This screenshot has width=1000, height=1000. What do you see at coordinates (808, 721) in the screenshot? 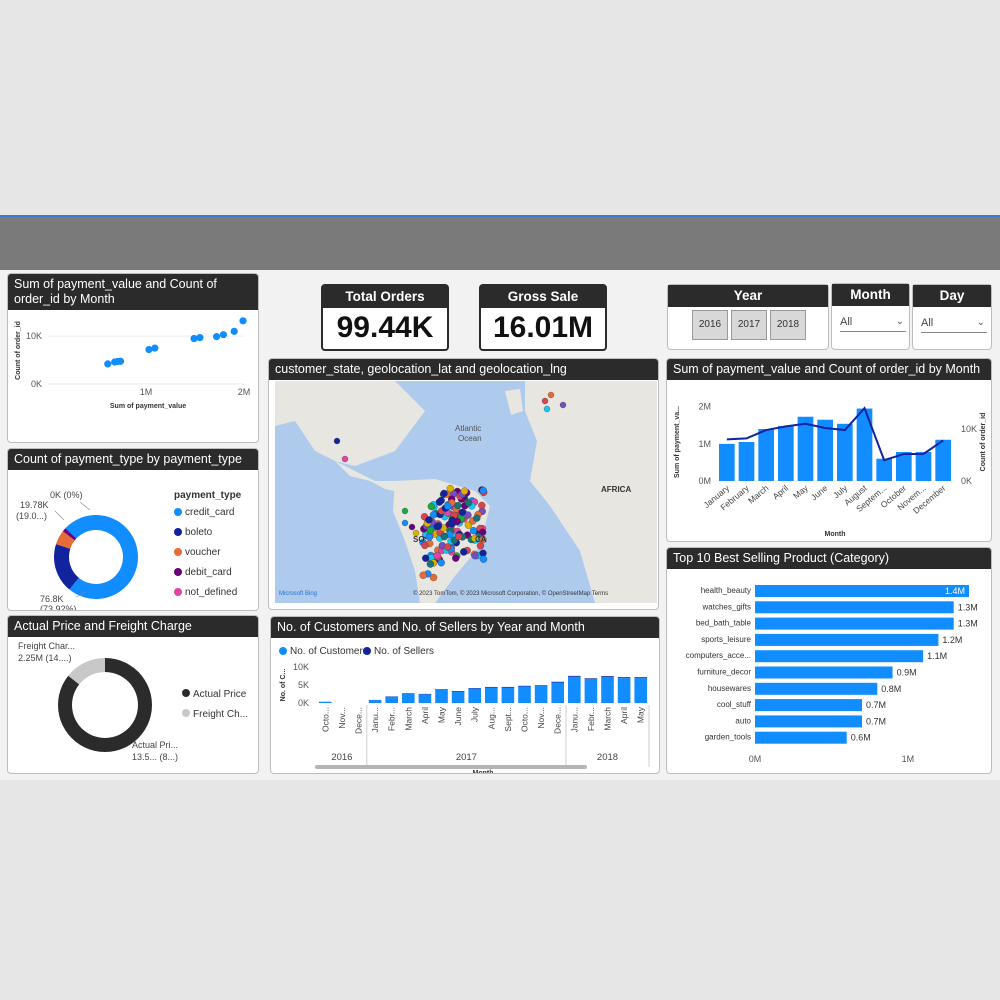
I see `bar-auto` at bounding box center [808, 721].